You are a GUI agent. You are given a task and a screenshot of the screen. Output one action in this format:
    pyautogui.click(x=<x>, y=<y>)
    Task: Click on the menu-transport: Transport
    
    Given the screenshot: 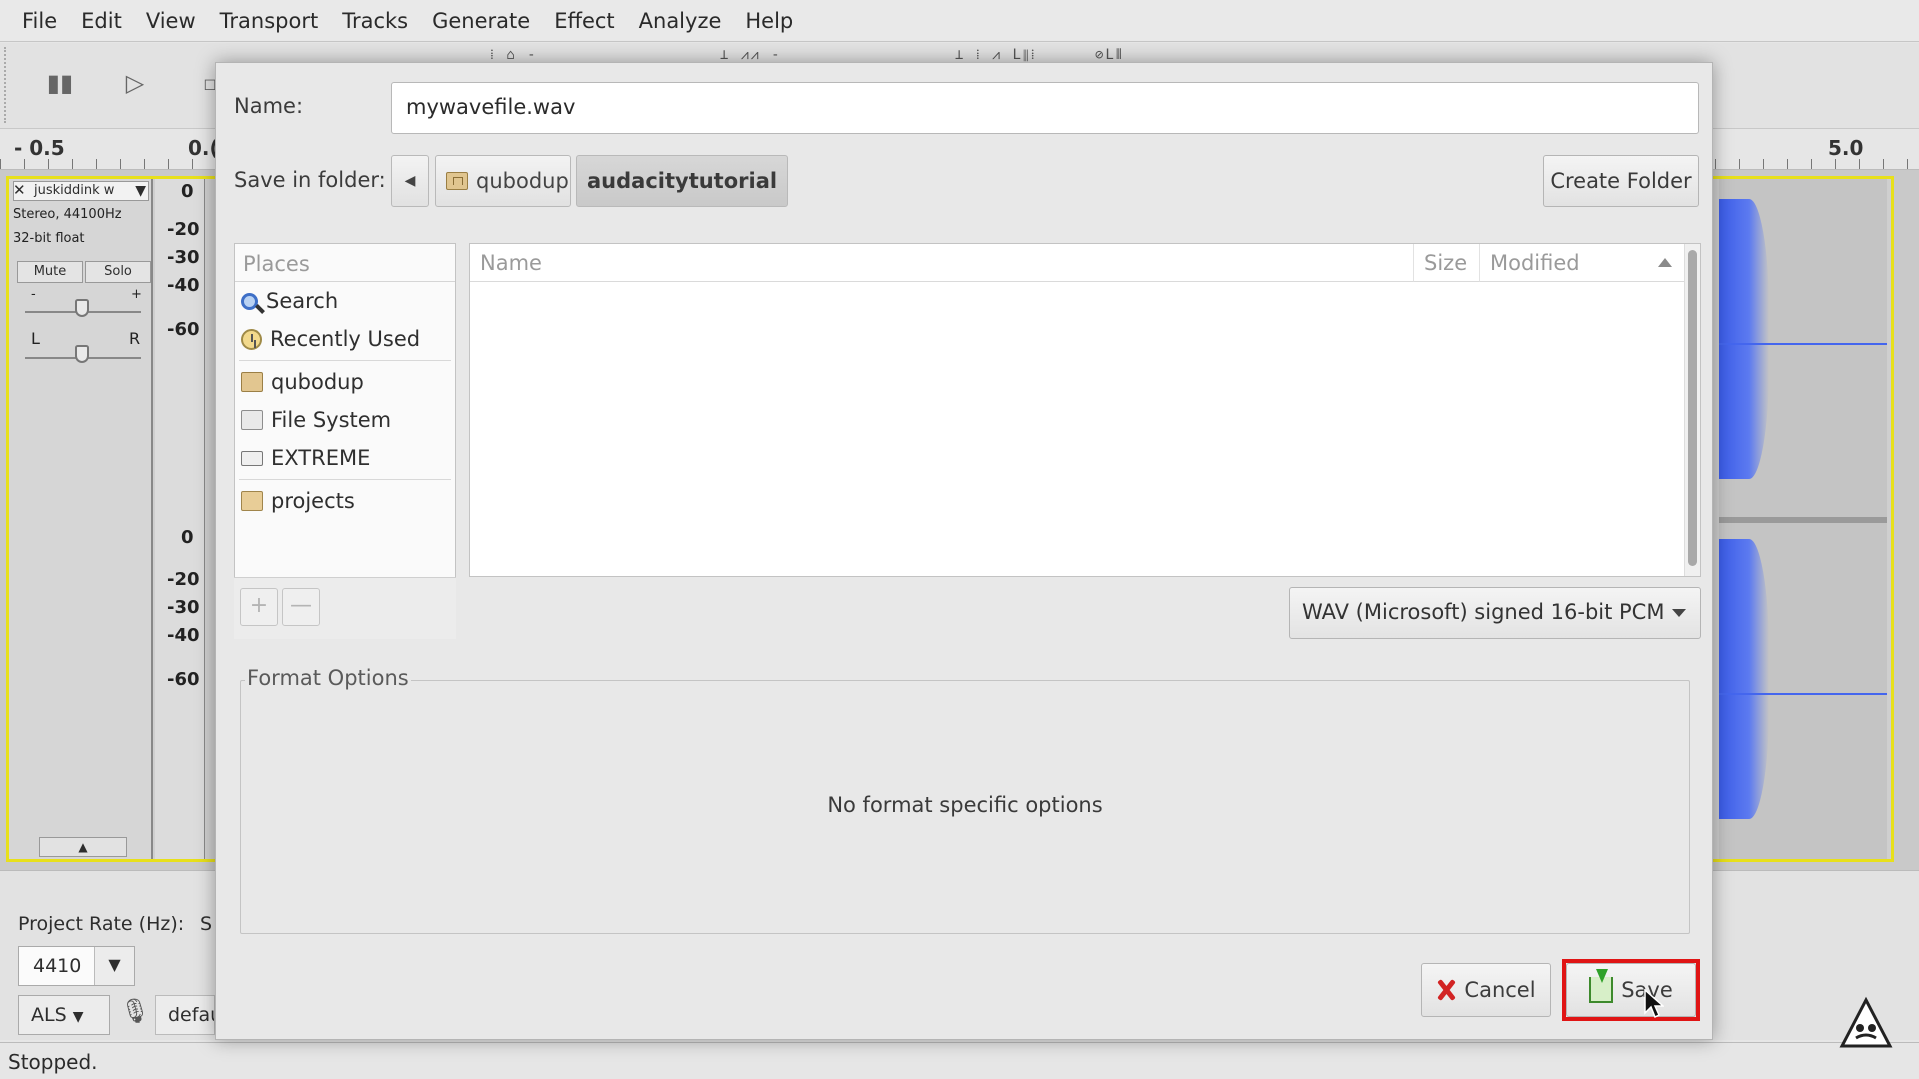 What is the action you would take?
    pyautogui.click(x=269, y=21)
    